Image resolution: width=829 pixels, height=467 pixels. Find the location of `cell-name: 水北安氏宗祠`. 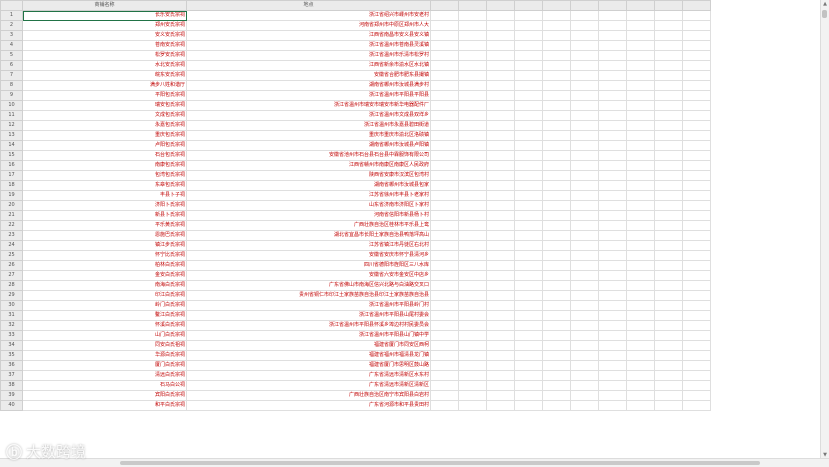

cell-name: 水北安氏宗祠 is located at coordinates (104, 65).